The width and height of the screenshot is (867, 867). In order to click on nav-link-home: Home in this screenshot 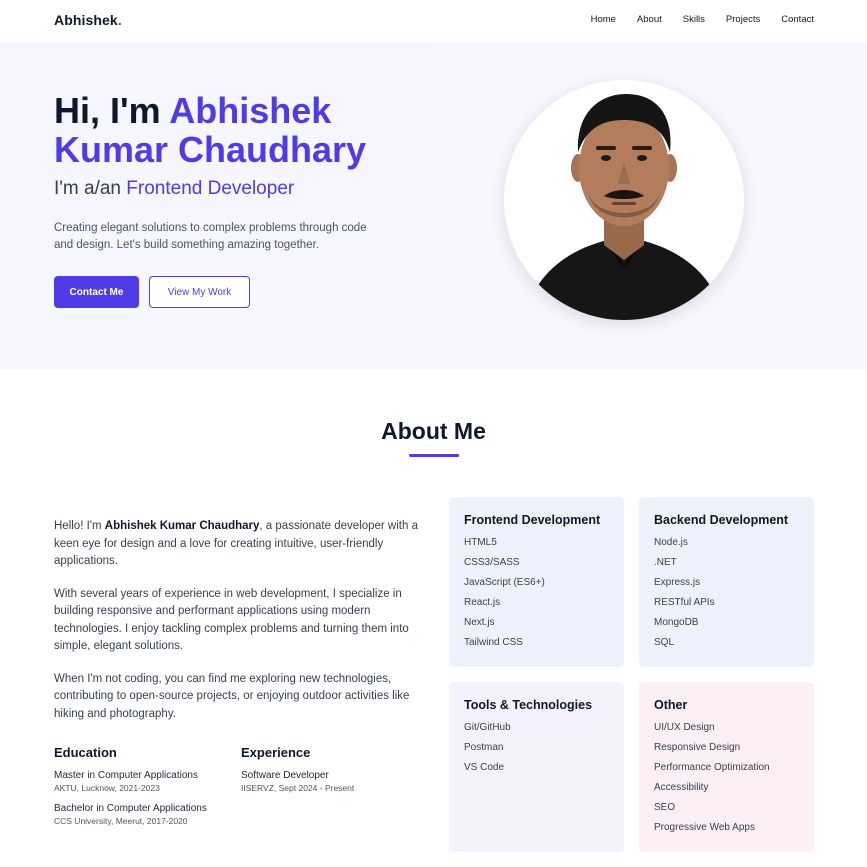, I will do `click(603, 19)`.